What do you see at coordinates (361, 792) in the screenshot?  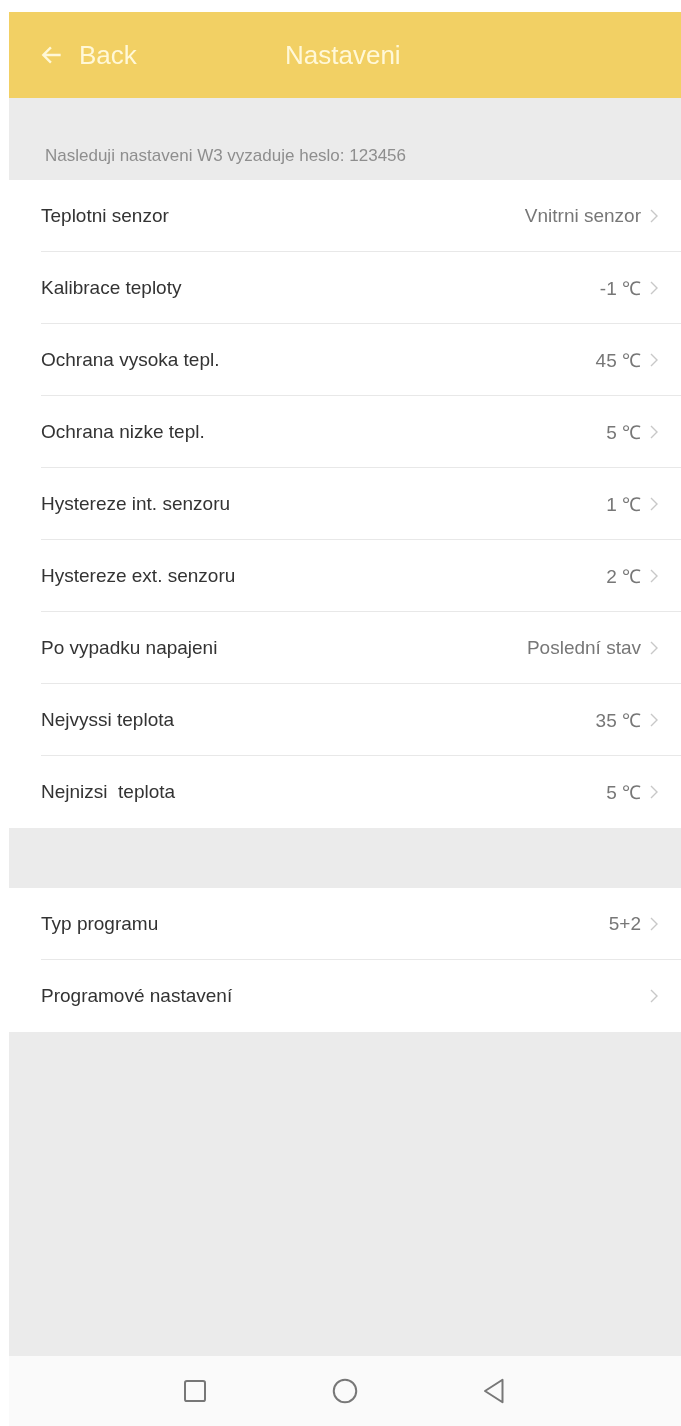 I see `settings-row: Nejnizsi teplota 5 ℃` at bounding box center [361, 792].